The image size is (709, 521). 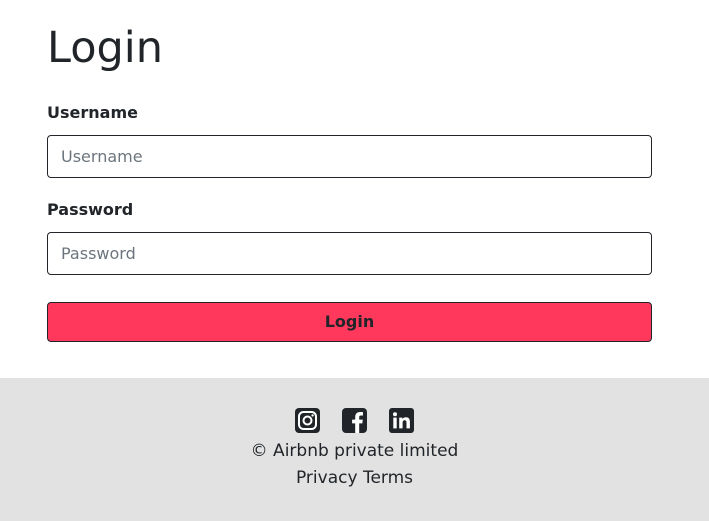 What do you see at coordinates (90, 209) in the screenshot?
I see `password-label: Password` at bounding box center [90, 209].